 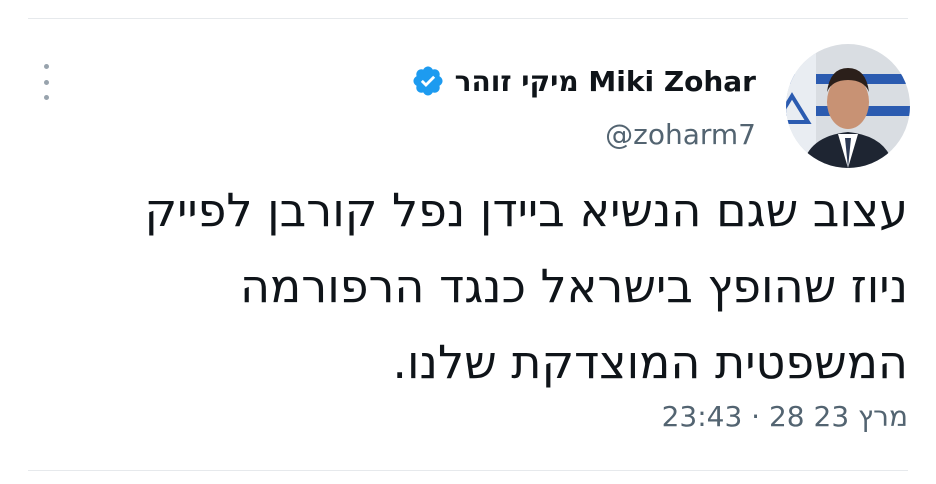 I want to click on more-vertical-icon, so click(x=46, y=66).